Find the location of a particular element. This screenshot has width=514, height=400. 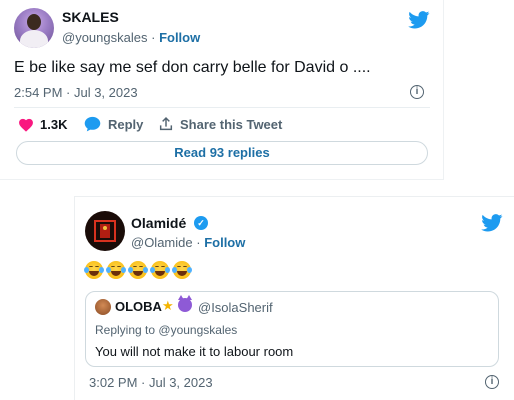

replying-prefix: Replying to is located at coordinates (125, 330).